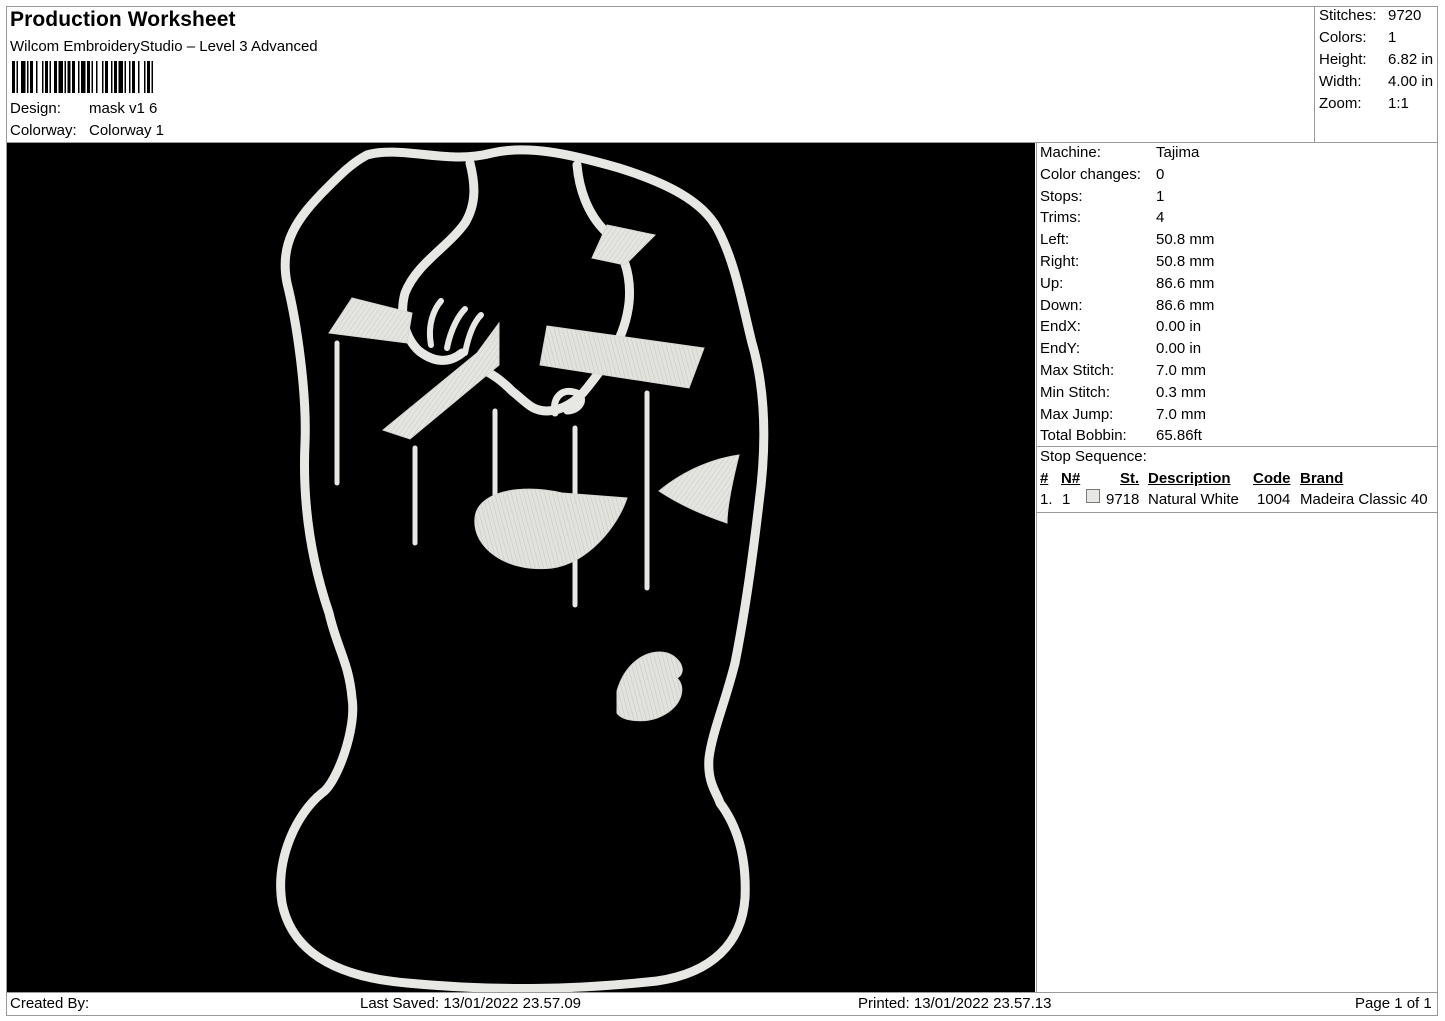 The height and width of the screenshot is (1021, 1445). Describe the element at coordinates (1075, 392) in the screenshot. I see `machine-info-label: Min Stitch:` at that location.